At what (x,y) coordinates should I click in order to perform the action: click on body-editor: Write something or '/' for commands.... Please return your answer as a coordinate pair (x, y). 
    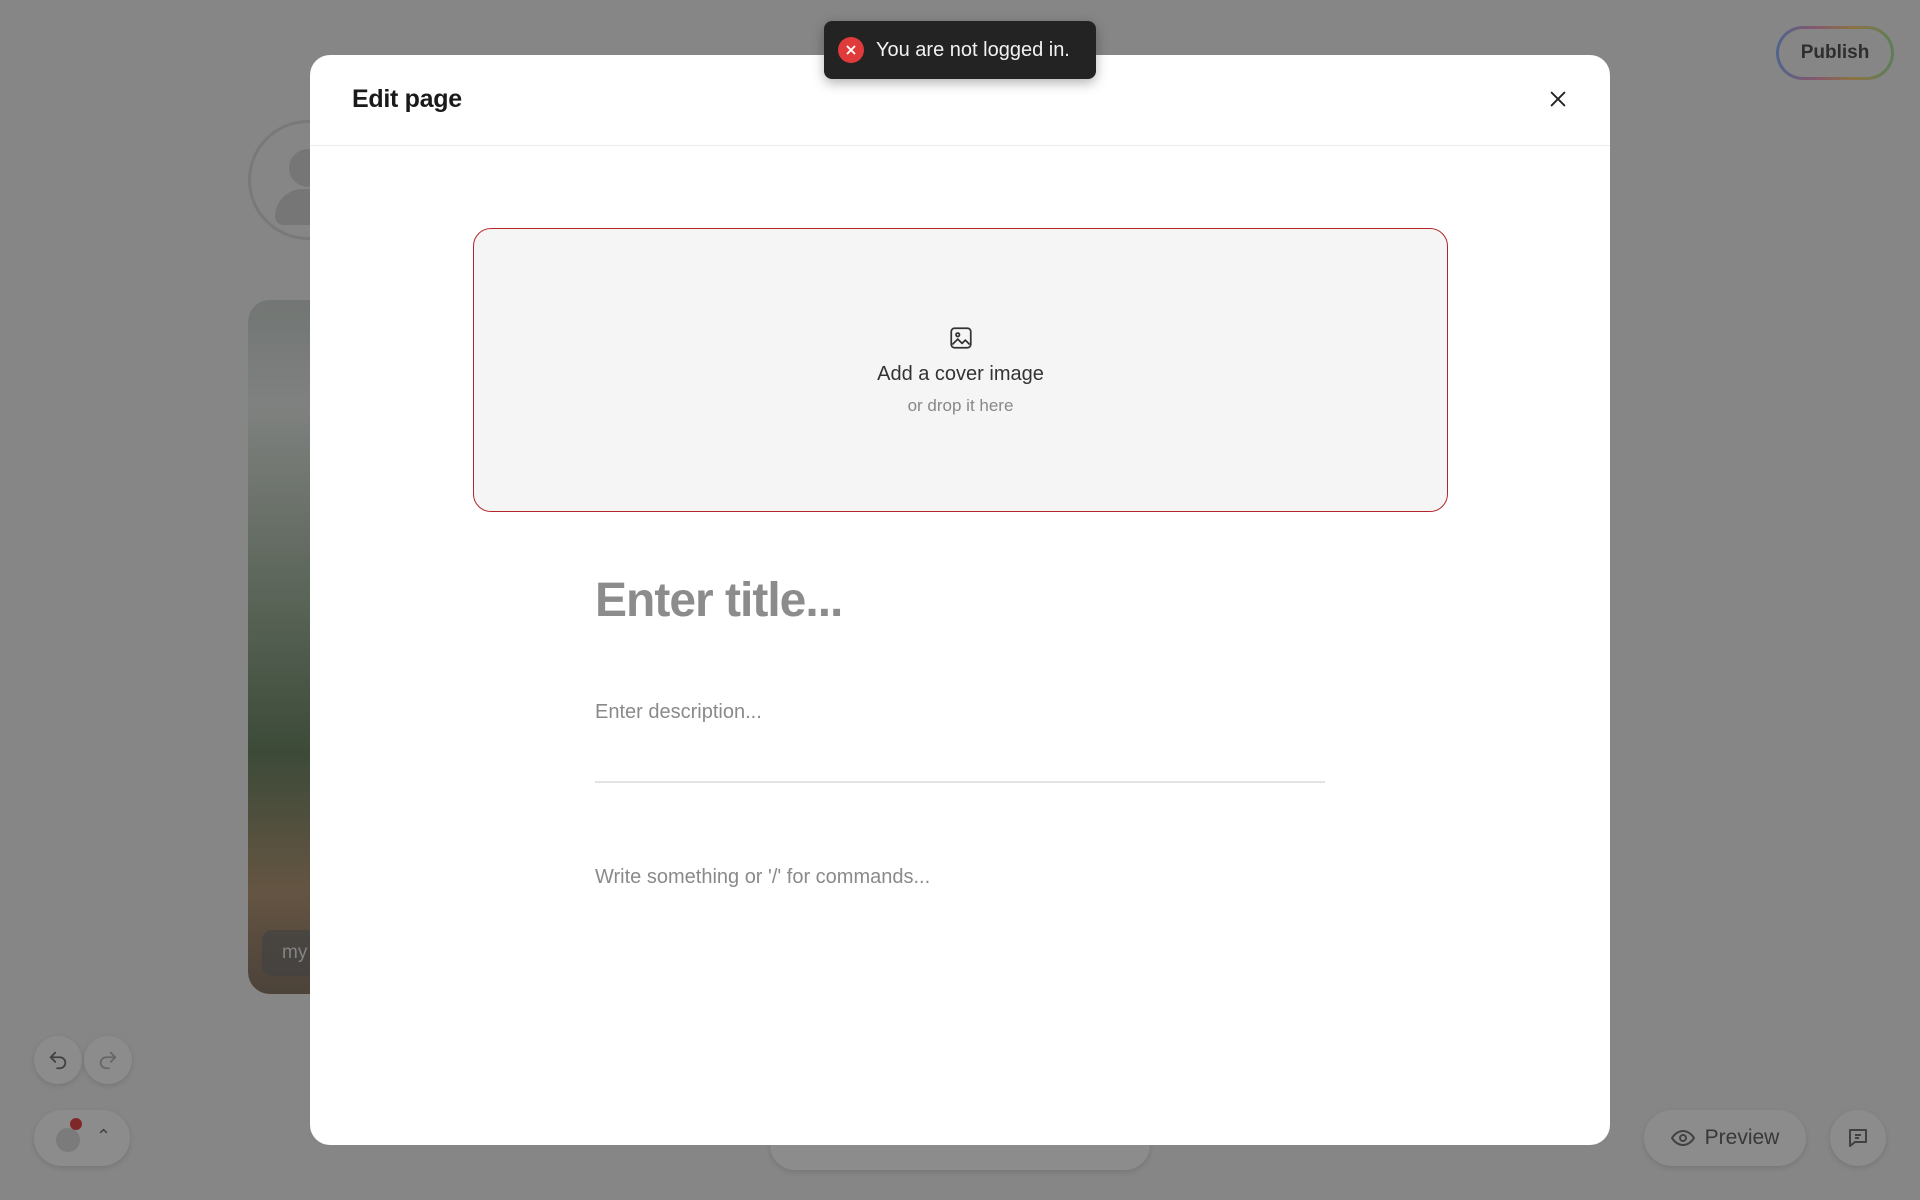
    Looking at the image, I should click on (960, 877).